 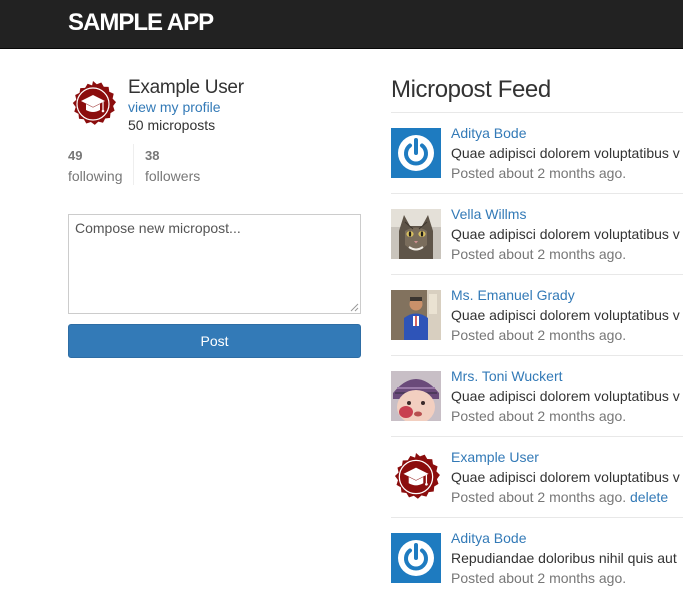 I want to click on cat-photo, so click(x=416, y=234).